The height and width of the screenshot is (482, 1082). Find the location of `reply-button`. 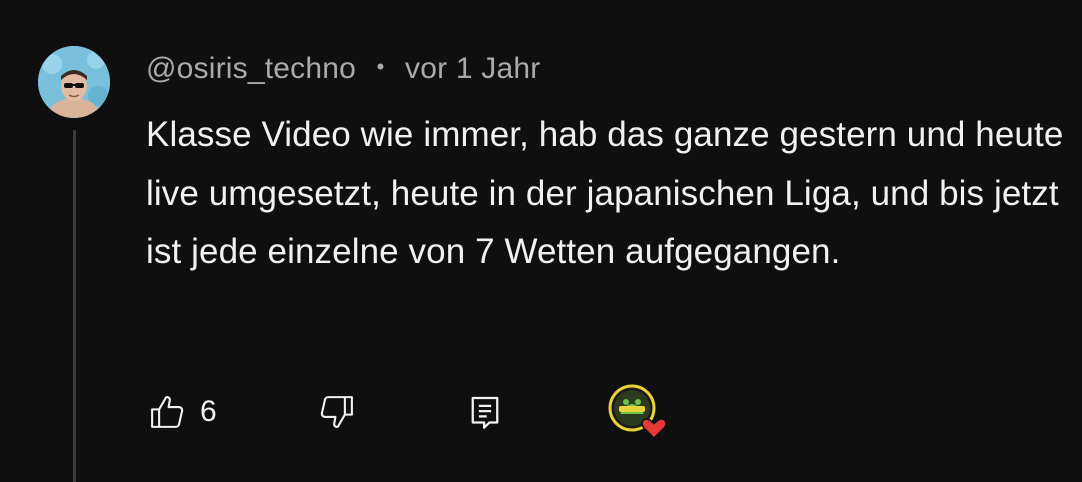

reply-button is located at coordinates (485, 412).